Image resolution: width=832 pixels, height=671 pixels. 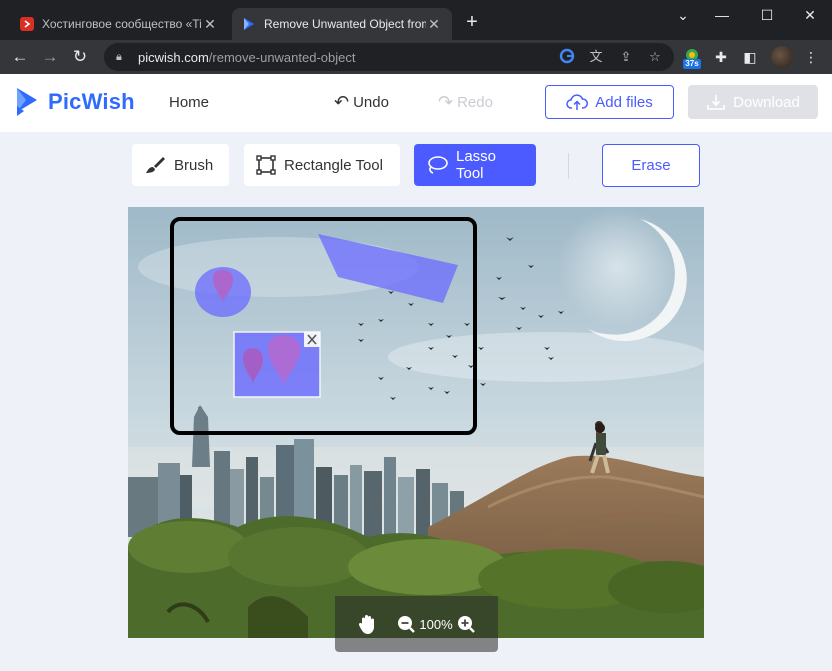 I want to click on upload-cloud-icon, so click(x=577, y=102).